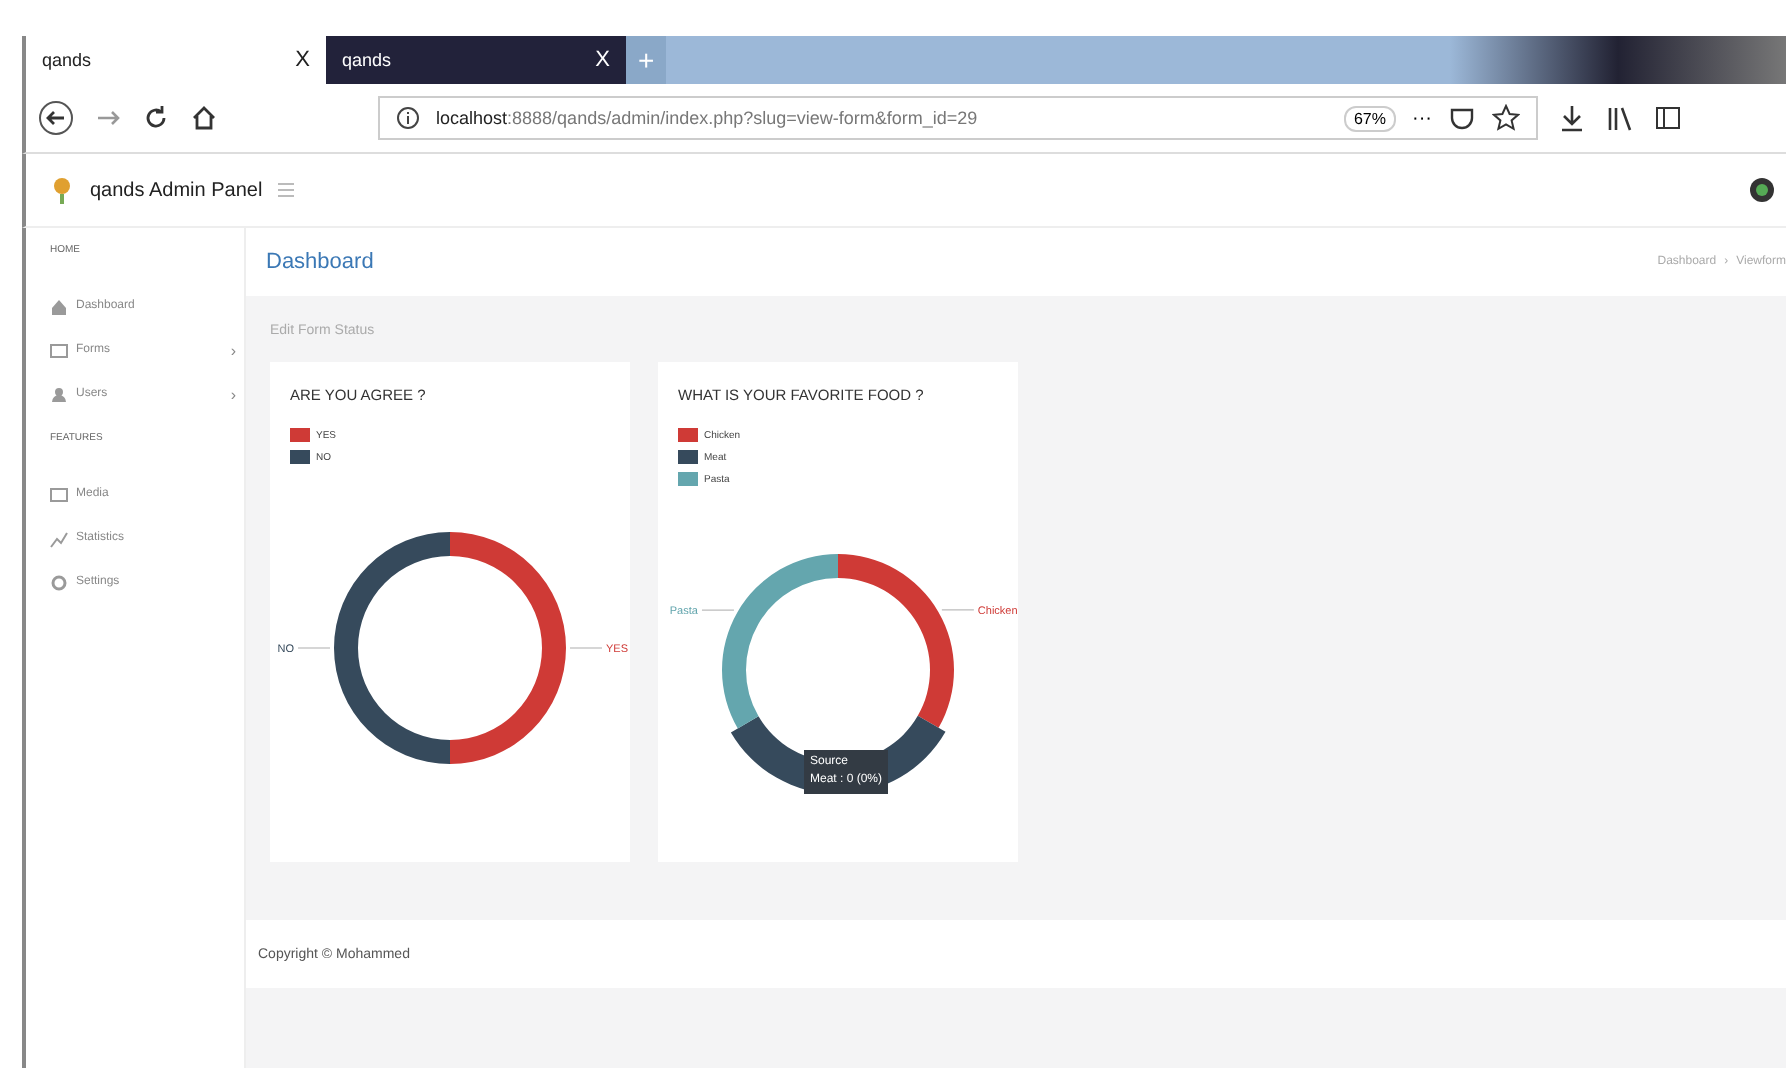 The height and width of the screenshot is (1068, 1786). Describe the element at coordinates (1620, 118) in the screenshot. I see `library-icon` at that location.